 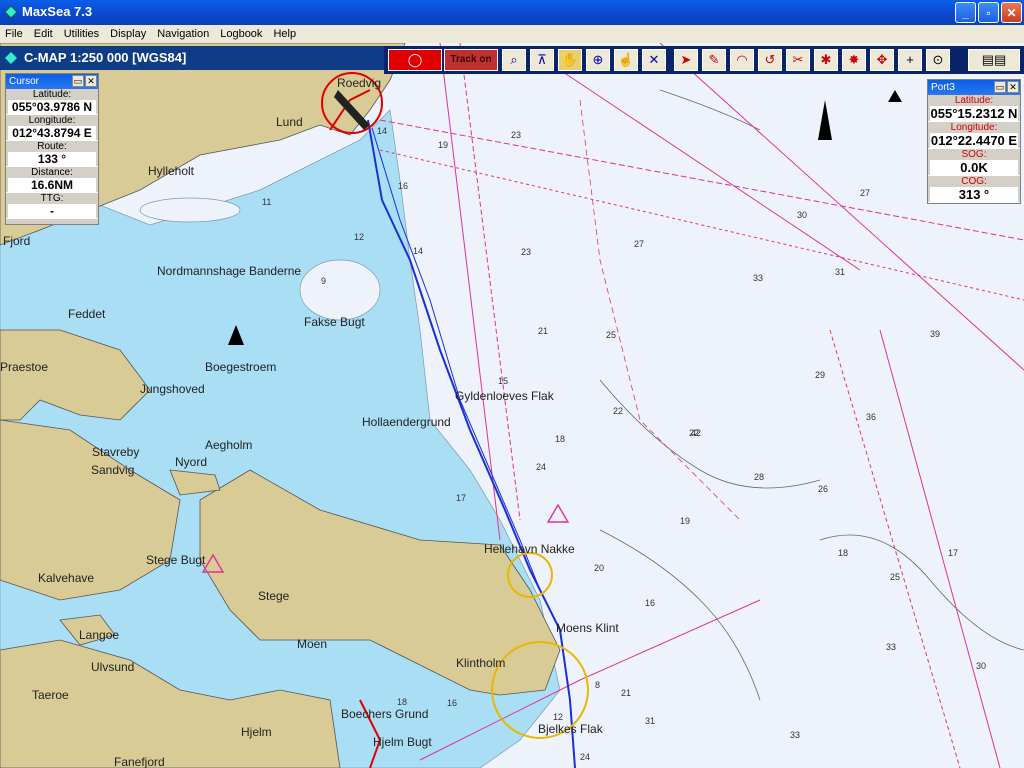 What do you see at coordinates (105, 57) in the screenshot?
I see `chart-scale-label: C-MAP 1:250 000 [WGS84]` at bounding box center [105, 57].